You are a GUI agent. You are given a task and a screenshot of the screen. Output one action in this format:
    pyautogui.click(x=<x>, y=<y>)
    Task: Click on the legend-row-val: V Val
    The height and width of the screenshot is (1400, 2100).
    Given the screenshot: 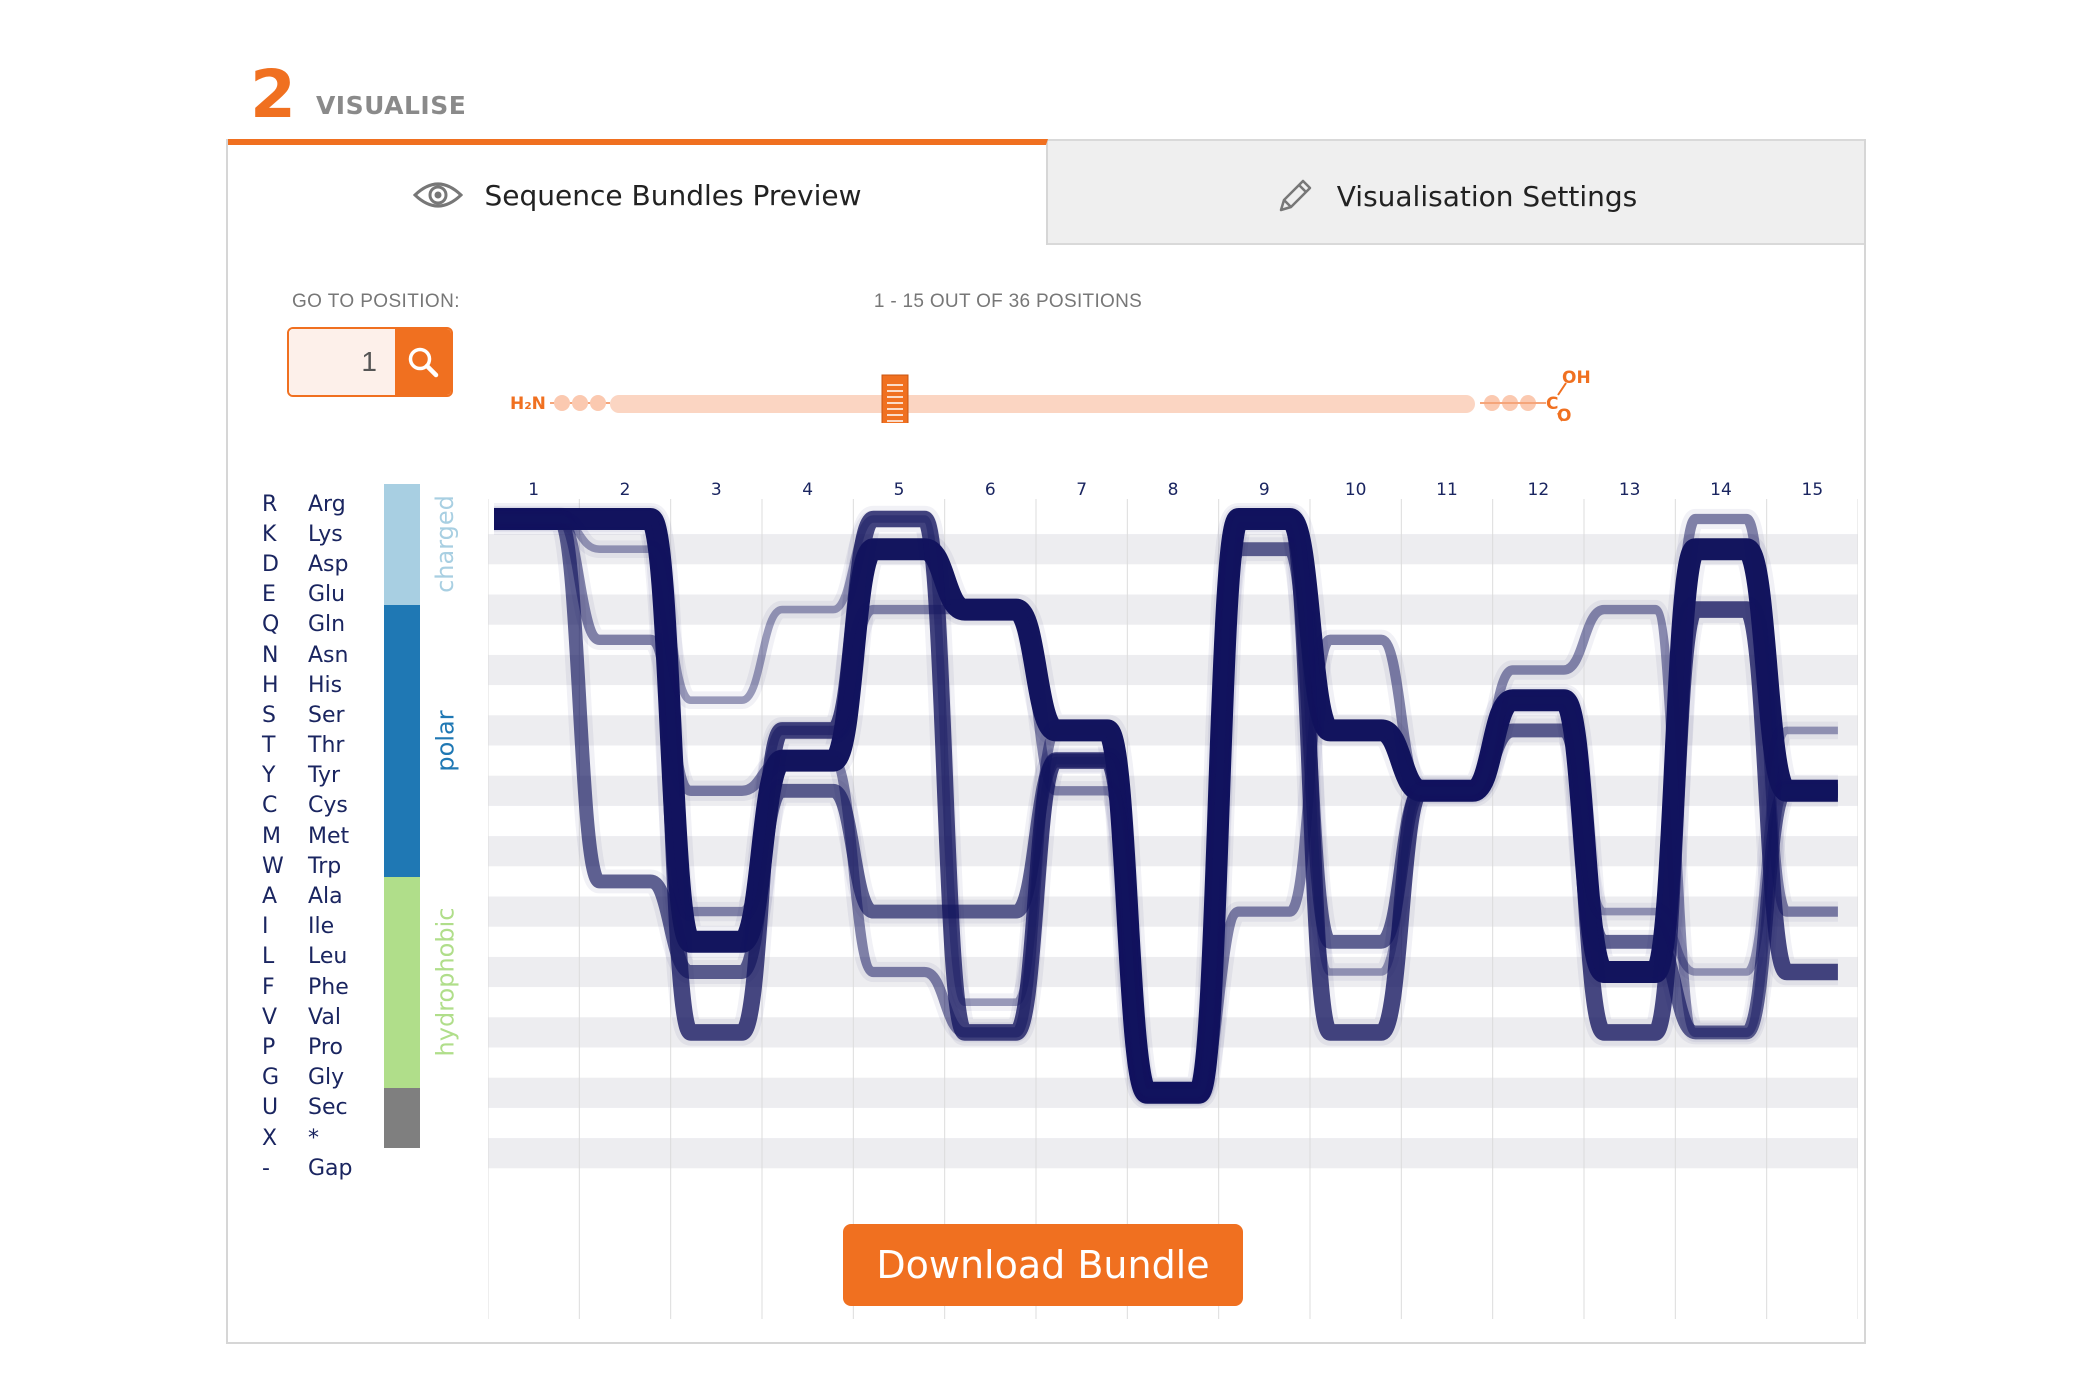 What is the action you would take?
    pyautogui.click(x=325, y=1017)
    